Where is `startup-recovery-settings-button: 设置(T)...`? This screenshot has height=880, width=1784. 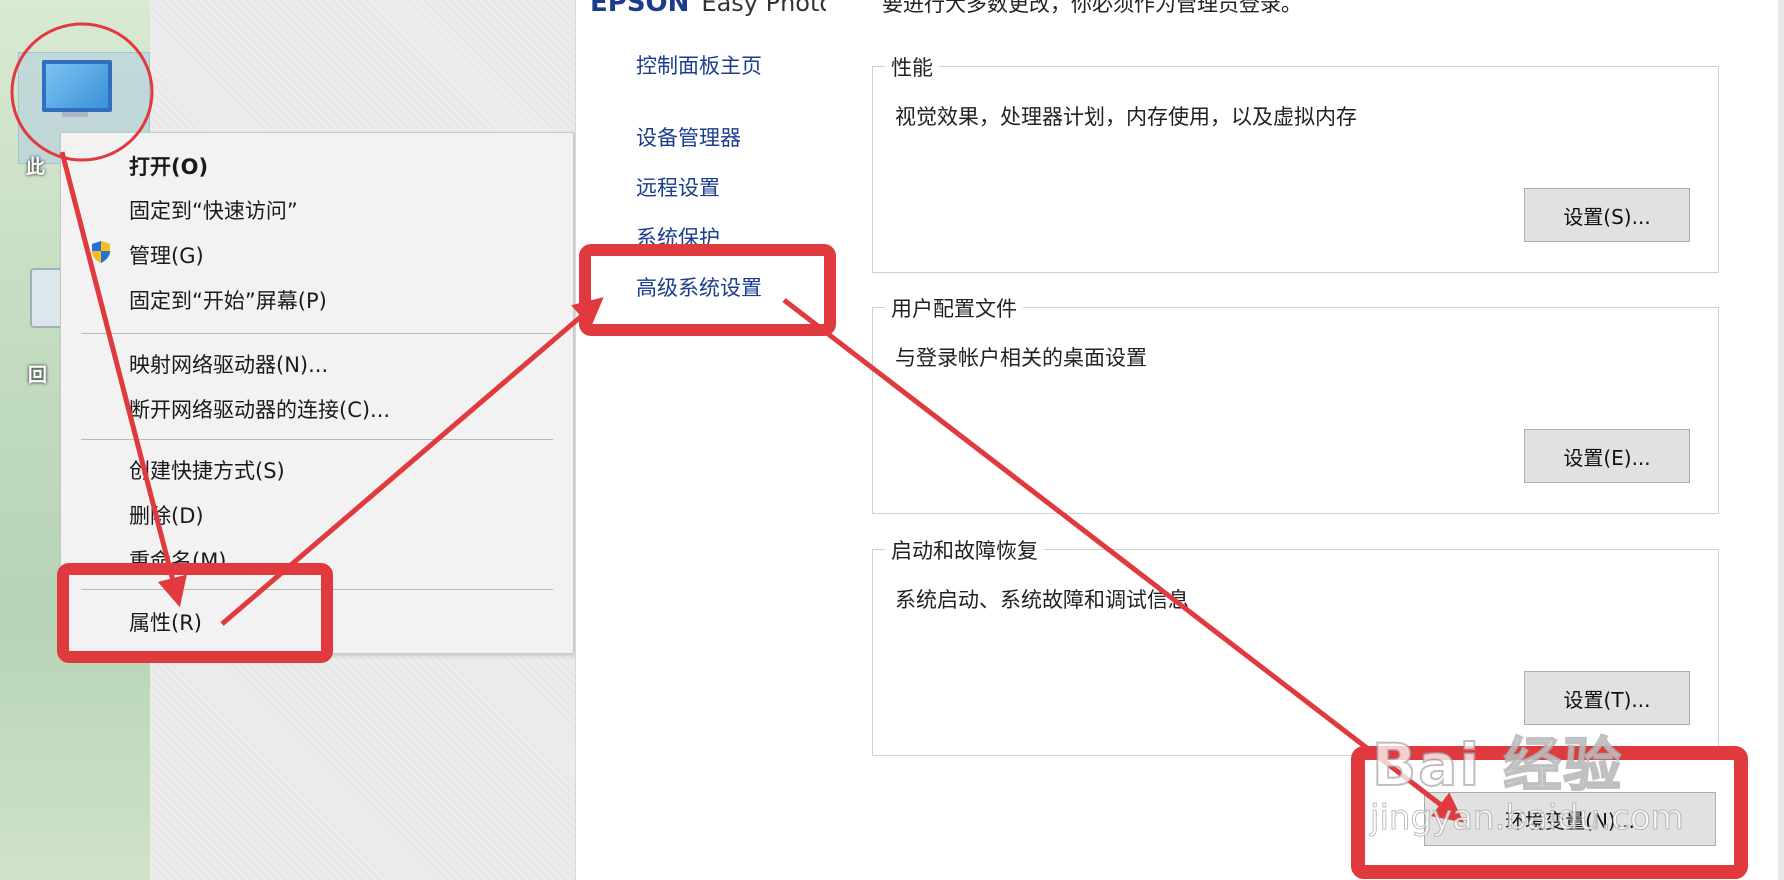 startup-recovery-settings-button: 设置(T)... is located at coordinates (1607, 698).